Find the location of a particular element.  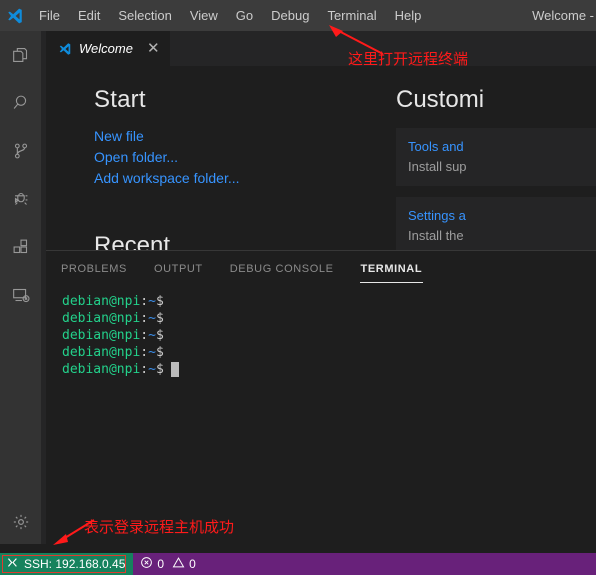

status-error-count: 0 is located at coordinates (161, 564).